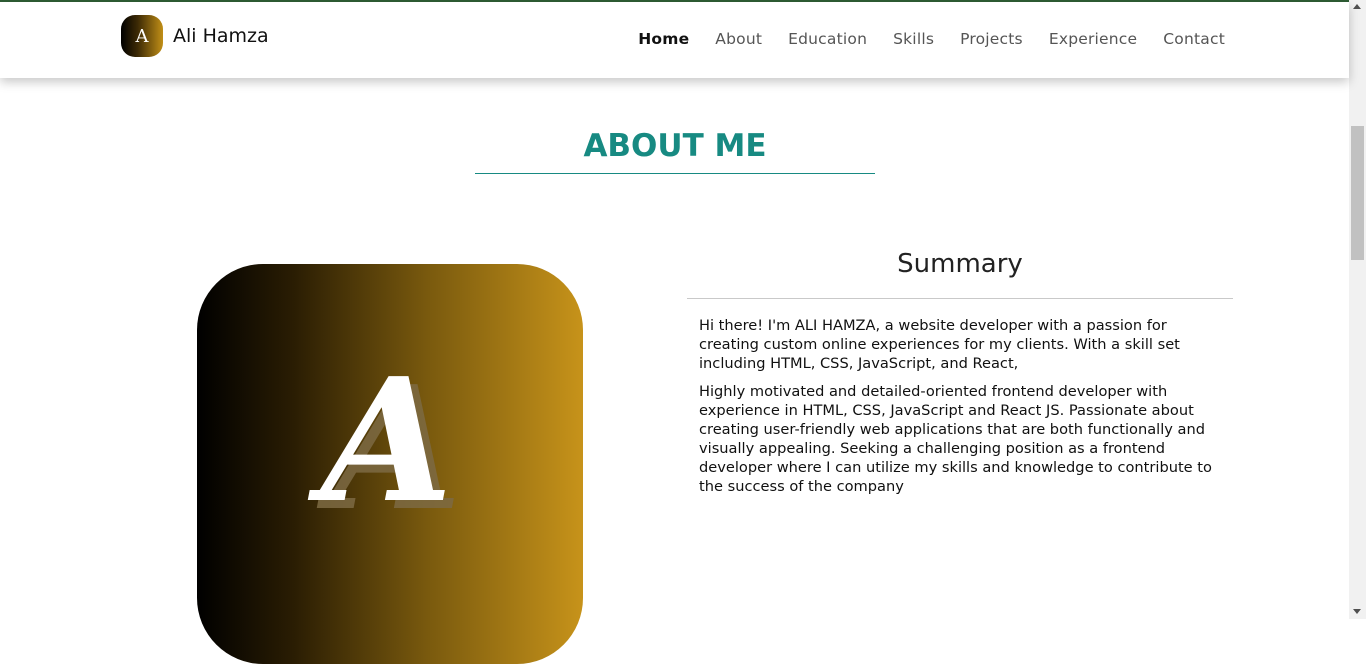 The height and width of the screenshot is (664, 1366). I want to click on nav-about: About, so click(738, 39).